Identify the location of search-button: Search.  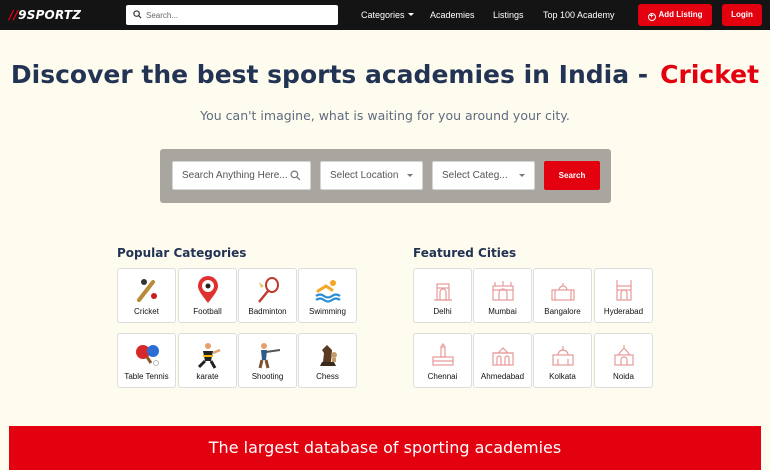
(572, 175).